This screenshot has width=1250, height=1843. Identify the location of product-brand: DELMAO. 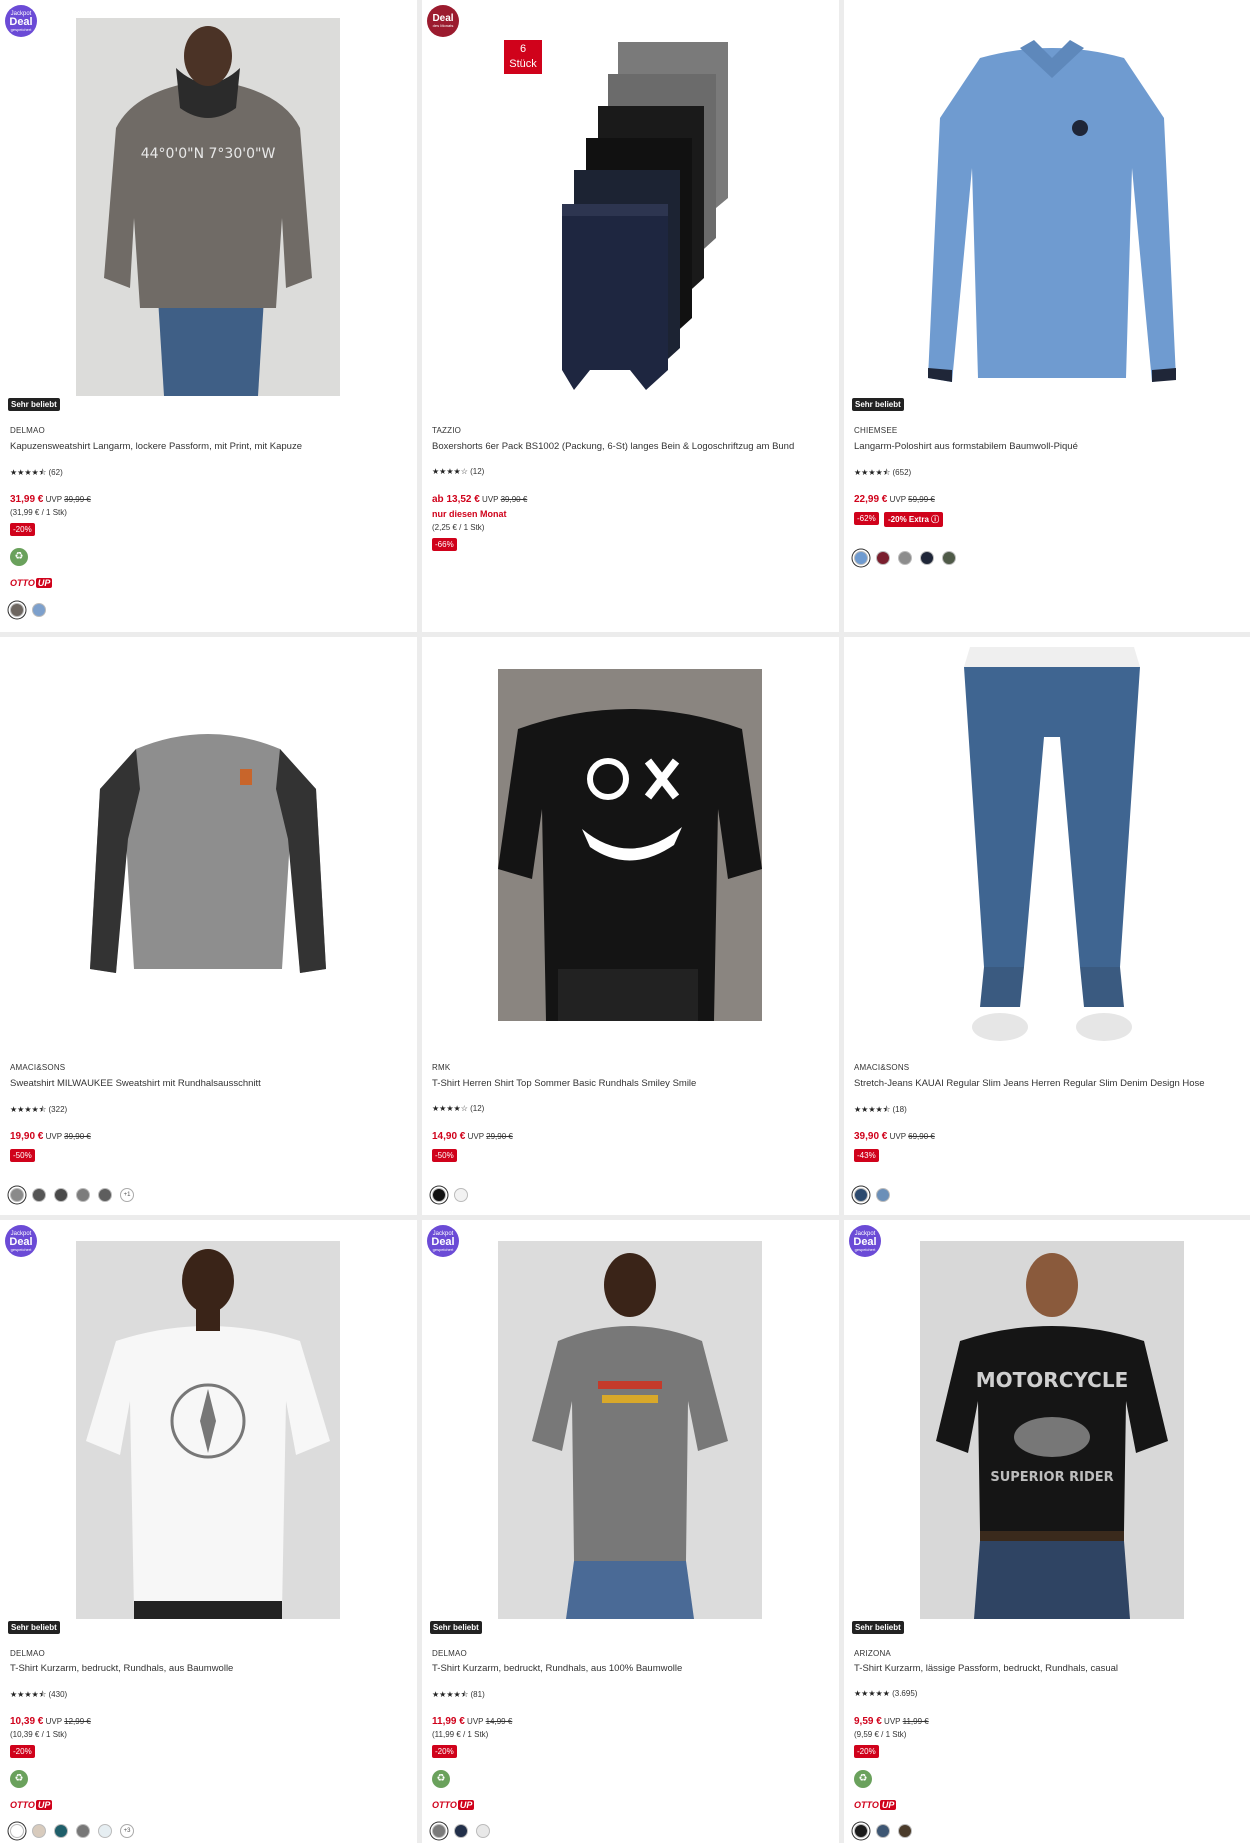
(27, 1653).